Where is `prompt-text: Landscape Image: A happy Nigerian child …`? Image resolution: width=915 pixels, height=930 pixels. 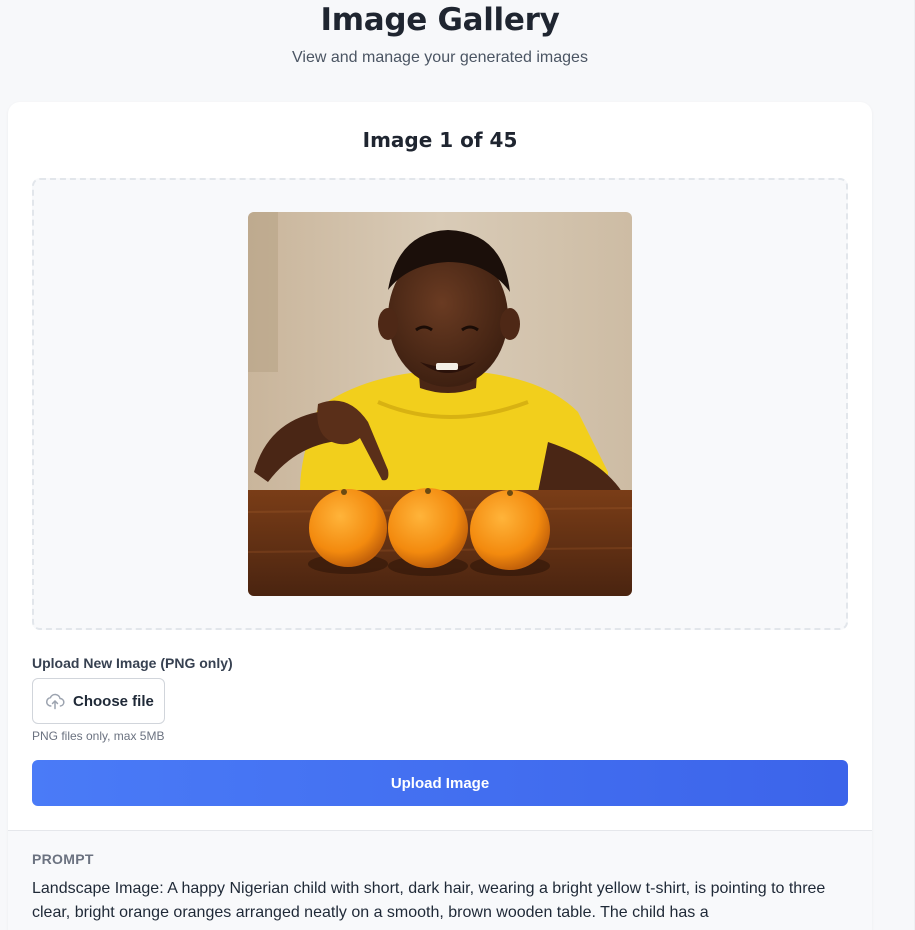 prompt-text: Landscape Image: A happy Nigerian child … is located at coordinates (429, 900).